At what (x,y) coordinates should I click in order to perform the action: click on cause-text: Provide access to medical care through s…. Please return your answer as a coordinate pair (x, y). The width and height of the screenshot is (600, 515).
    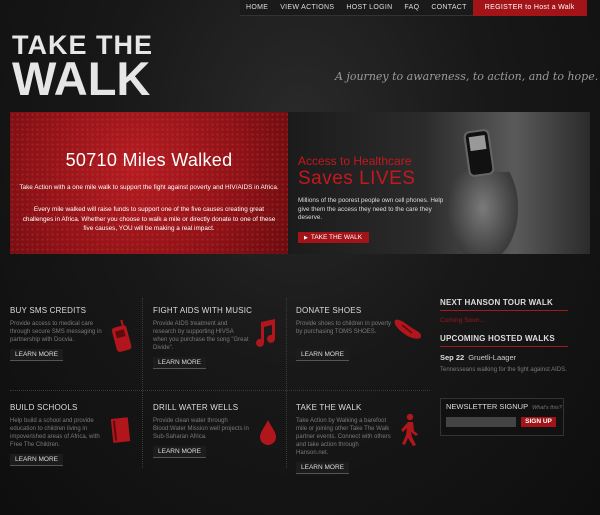
    Looking at the image, I should click on (56, 332).